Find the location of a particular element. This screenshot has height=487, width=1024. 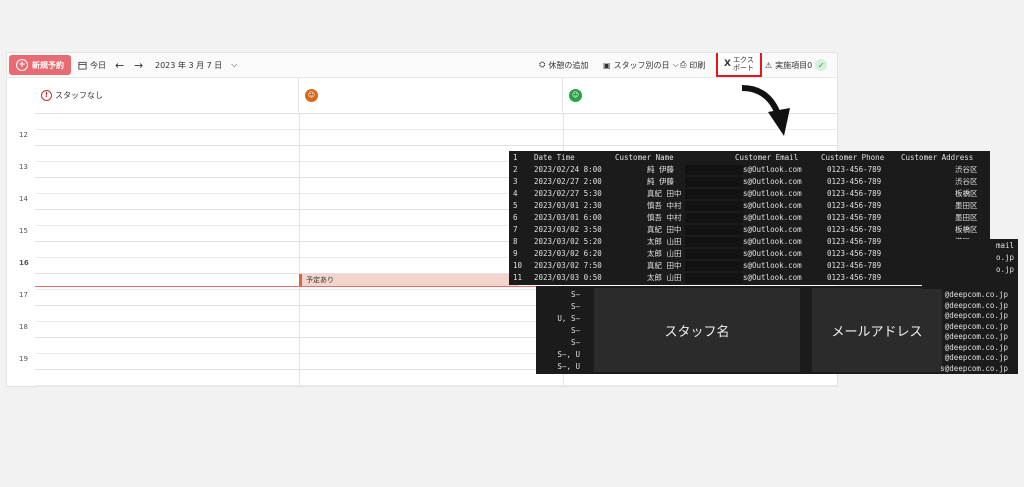

arrow-left-icon: ← is located at coordinates (120, 65).